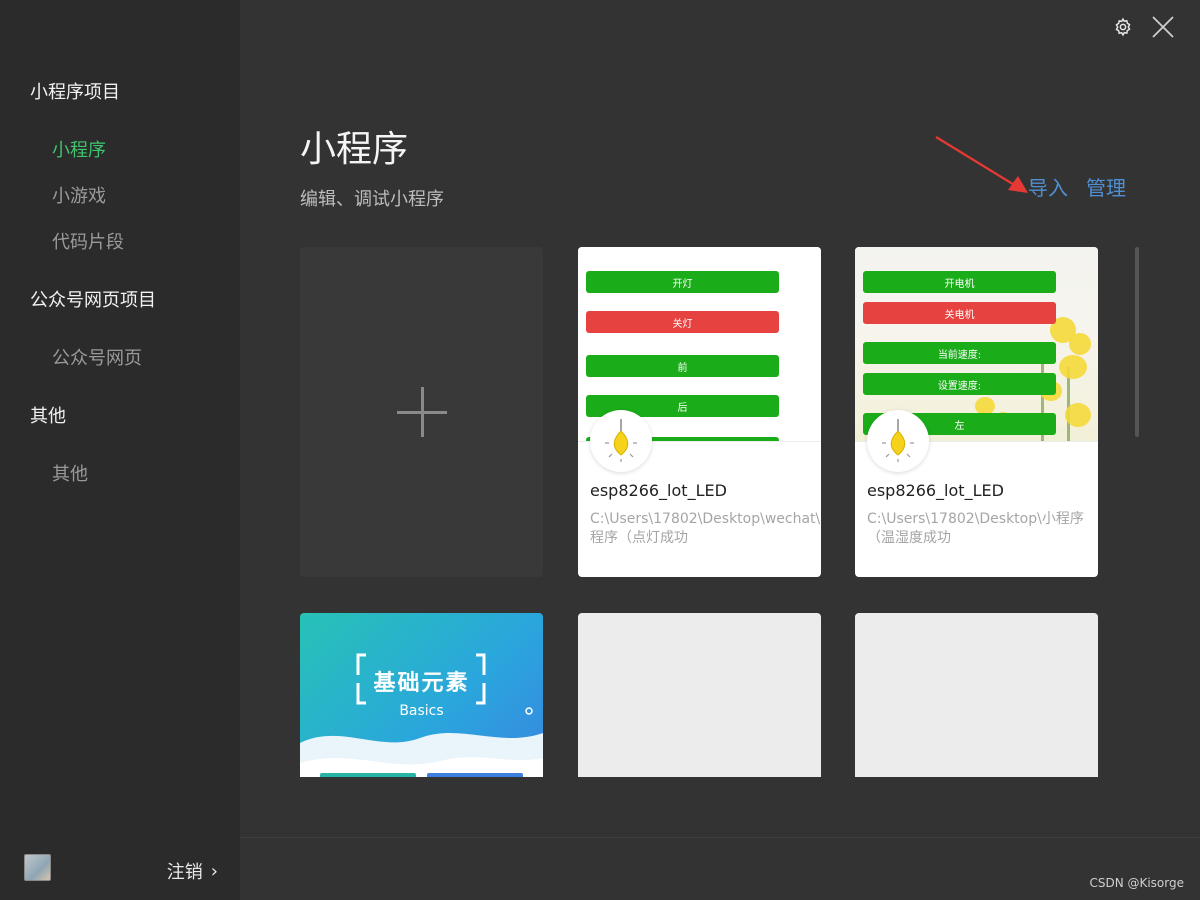 The width and height of the screenshot is (1200, 900). What do you see at coordinates (37, 867) in the screenshot?
I see `avatar` at bounding box center [37, 867].